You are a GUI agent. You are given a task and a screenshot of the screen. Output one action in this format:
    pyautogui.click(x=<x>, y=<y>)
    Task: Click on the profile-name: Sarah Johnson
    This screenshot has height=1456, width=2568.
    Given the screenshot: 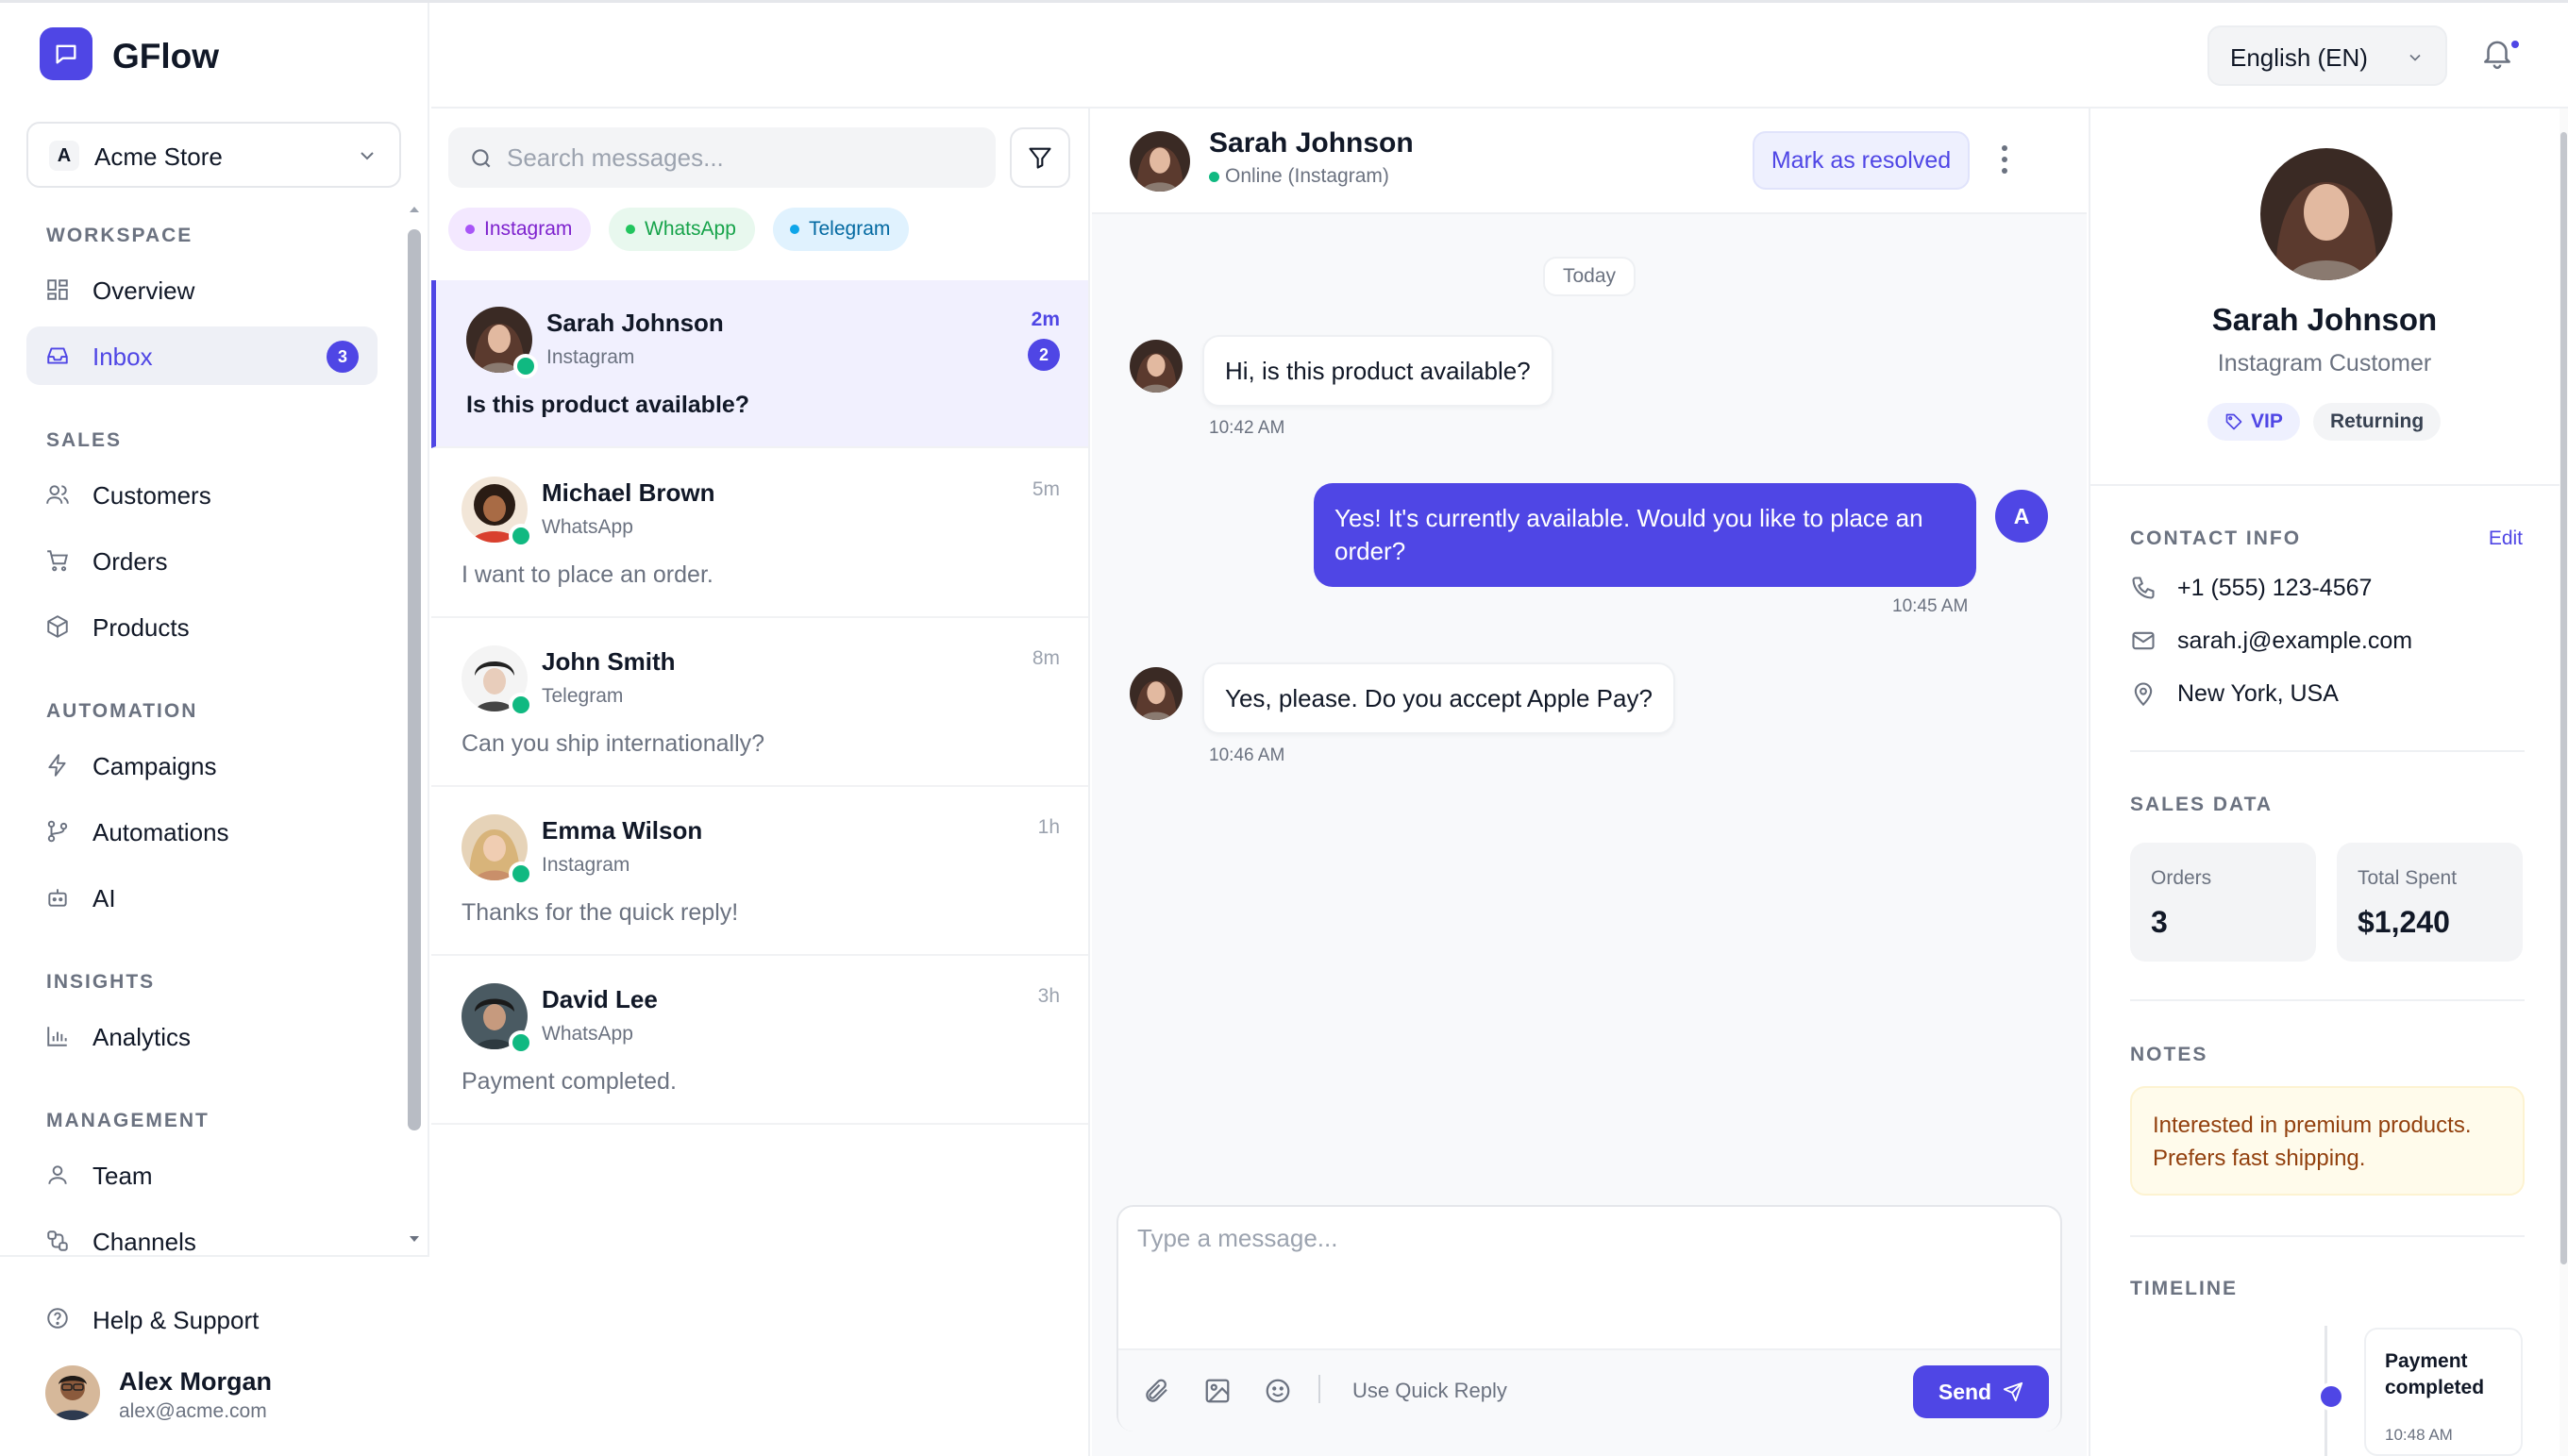 What is the action you would take?
    pyautogui.click(x=2325, y=319)
    